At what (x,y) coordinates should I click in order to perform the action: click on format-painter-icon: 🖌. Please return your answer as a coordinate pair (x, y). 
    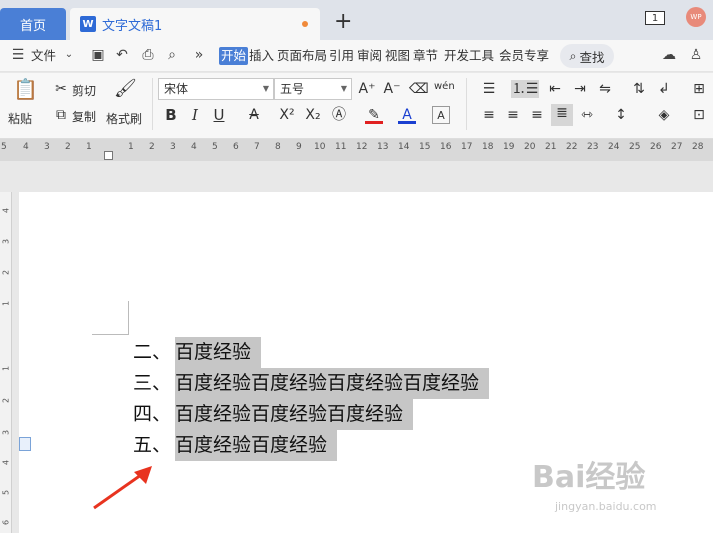
    Looking at the image, I should click on (125, 91).